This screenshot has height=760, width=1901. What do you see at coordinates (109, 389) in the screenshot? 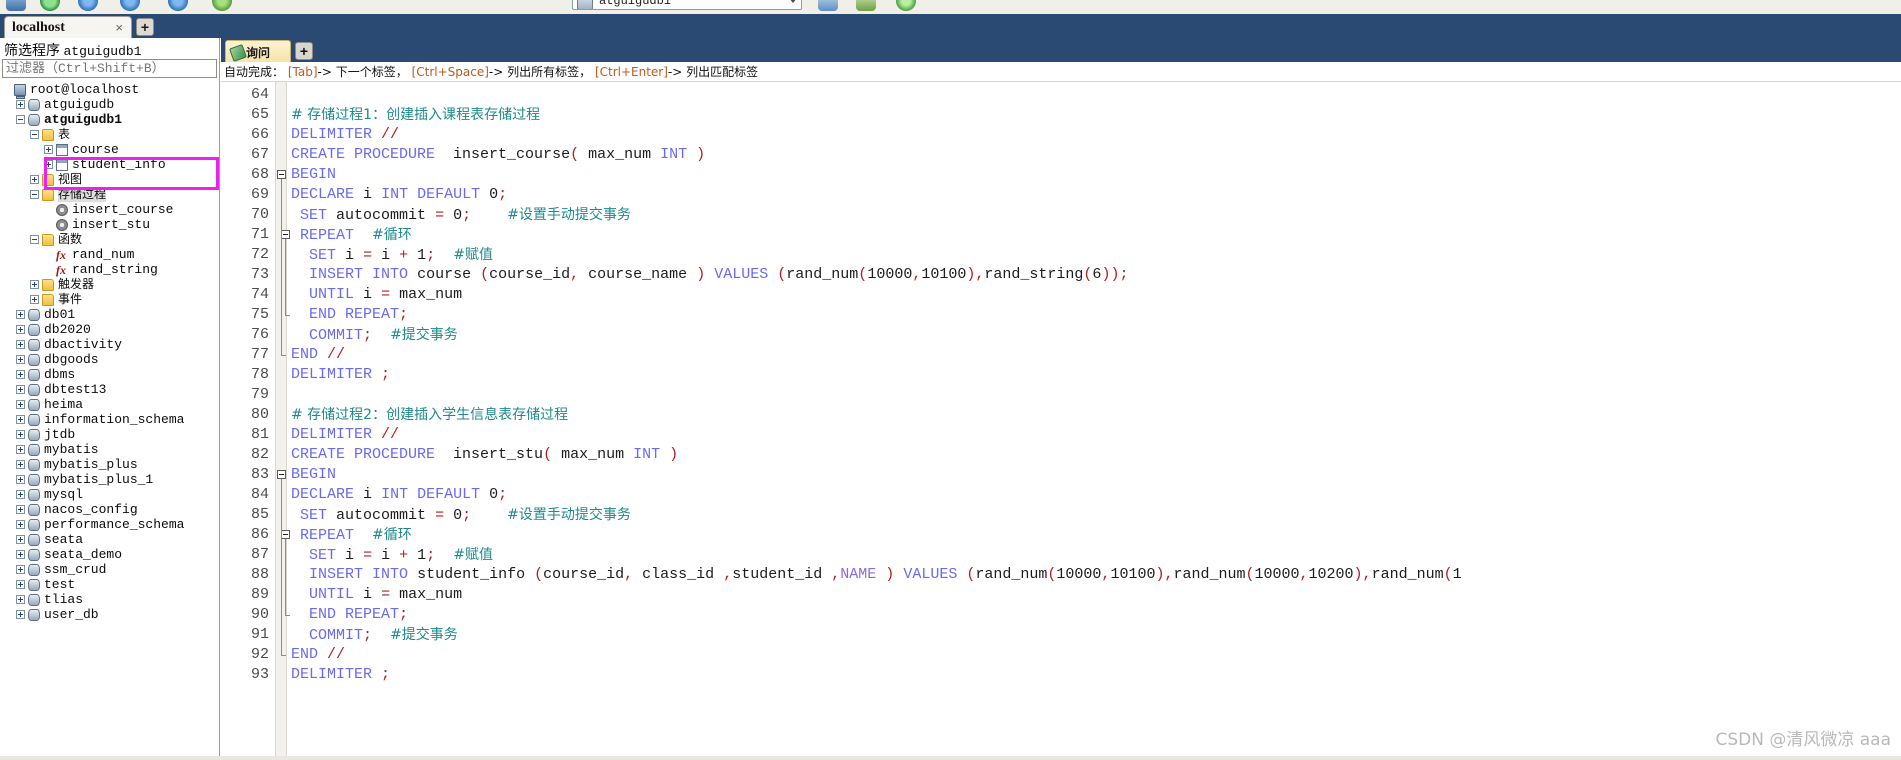
I see `tree-row-dbtest13: dbtest13` at bounding box center [109, 389].